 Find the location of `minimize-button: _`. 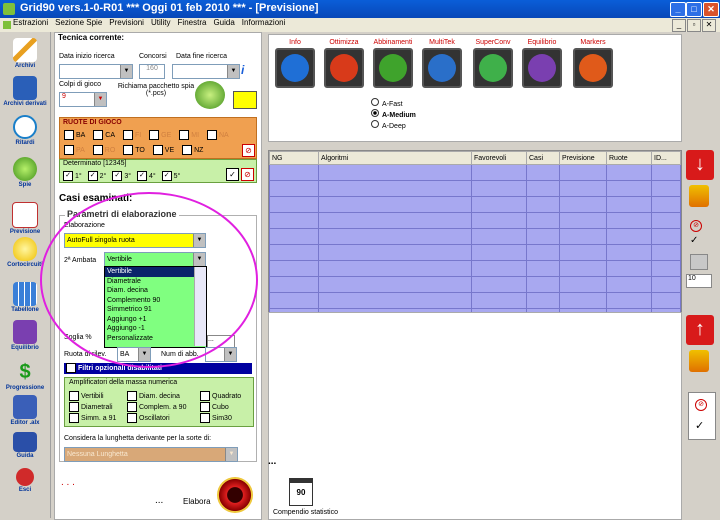

minimize-button: _ is located at coordinates (678, 9).